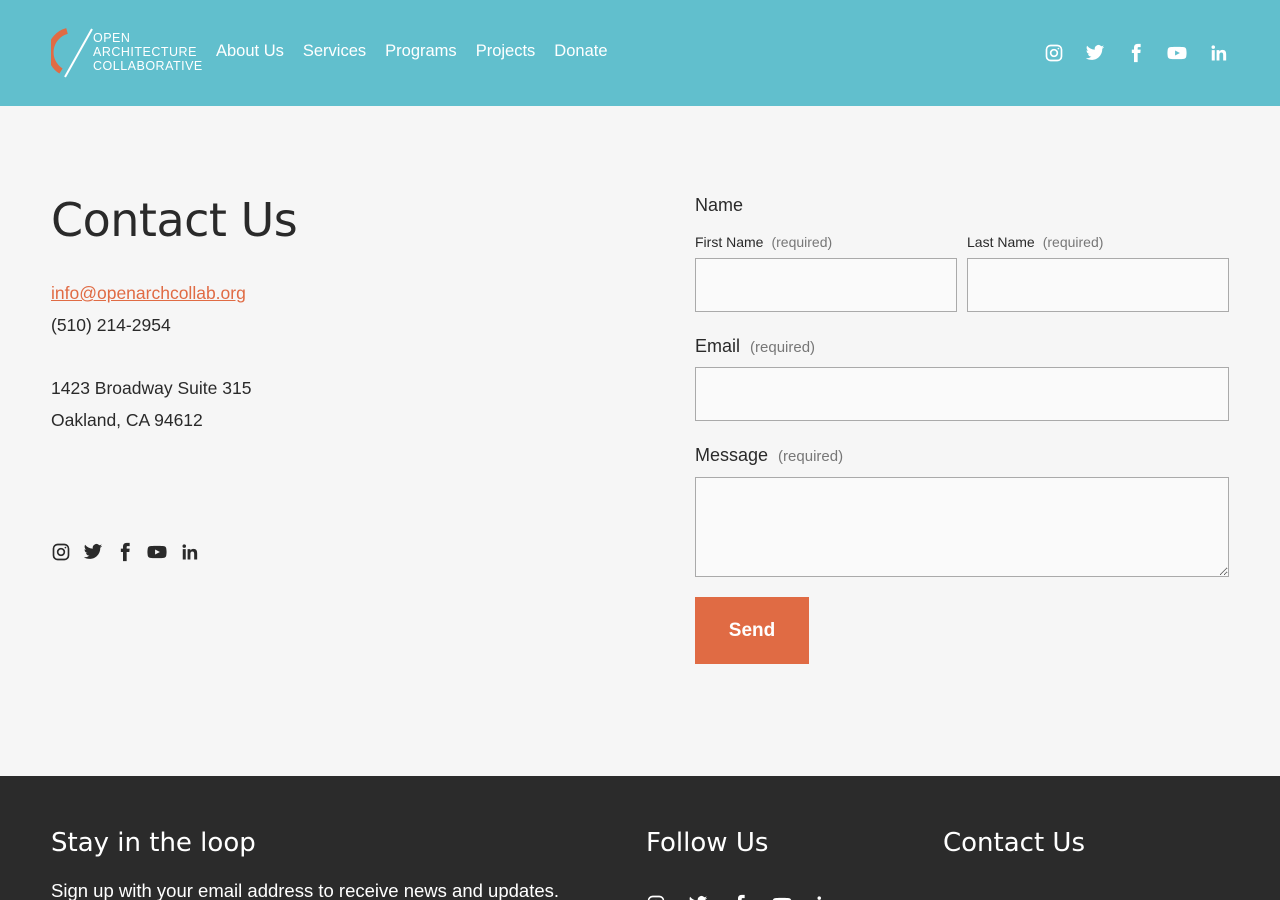 This screenshot has height=900, width=1280. Describe the element at coordinates (153, 843) in the screenshot. I see `footer-newsletter-title: Stay in the loop` at that location.